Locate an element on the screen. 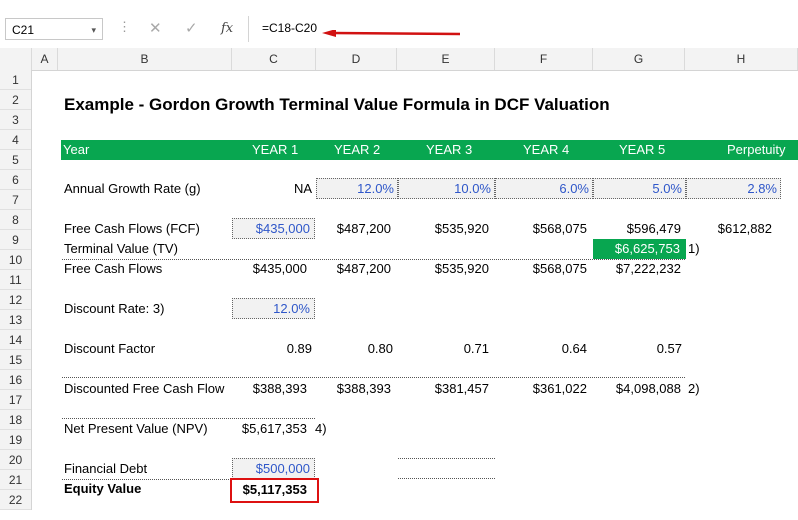  row-header: 18 is located at coordinates (15, 420).